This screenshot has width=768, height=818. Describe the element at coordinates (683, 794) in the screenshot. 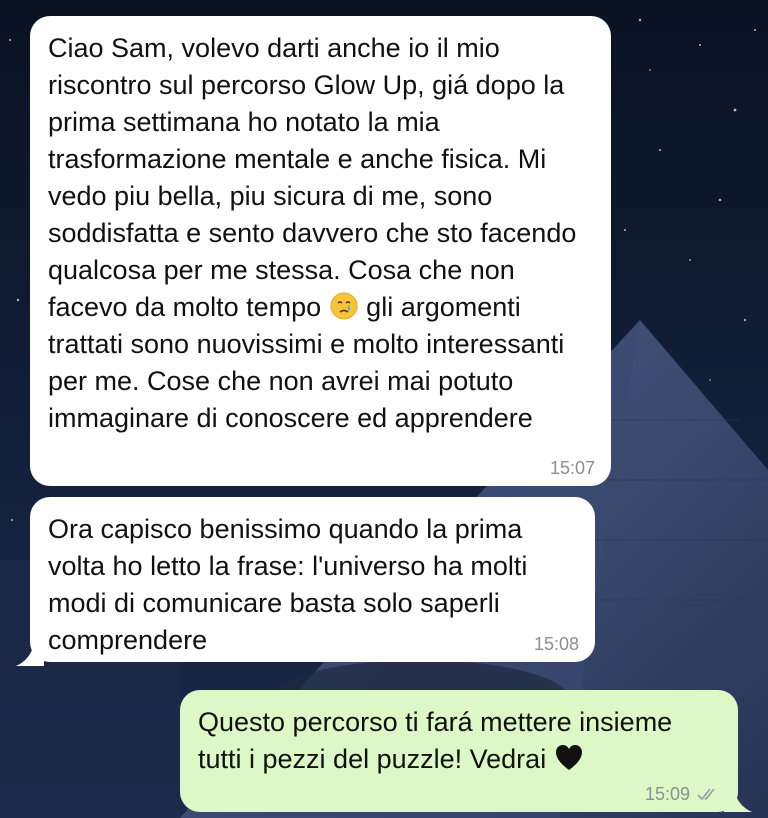

I see `message-timestamp: 15:09` at that location.